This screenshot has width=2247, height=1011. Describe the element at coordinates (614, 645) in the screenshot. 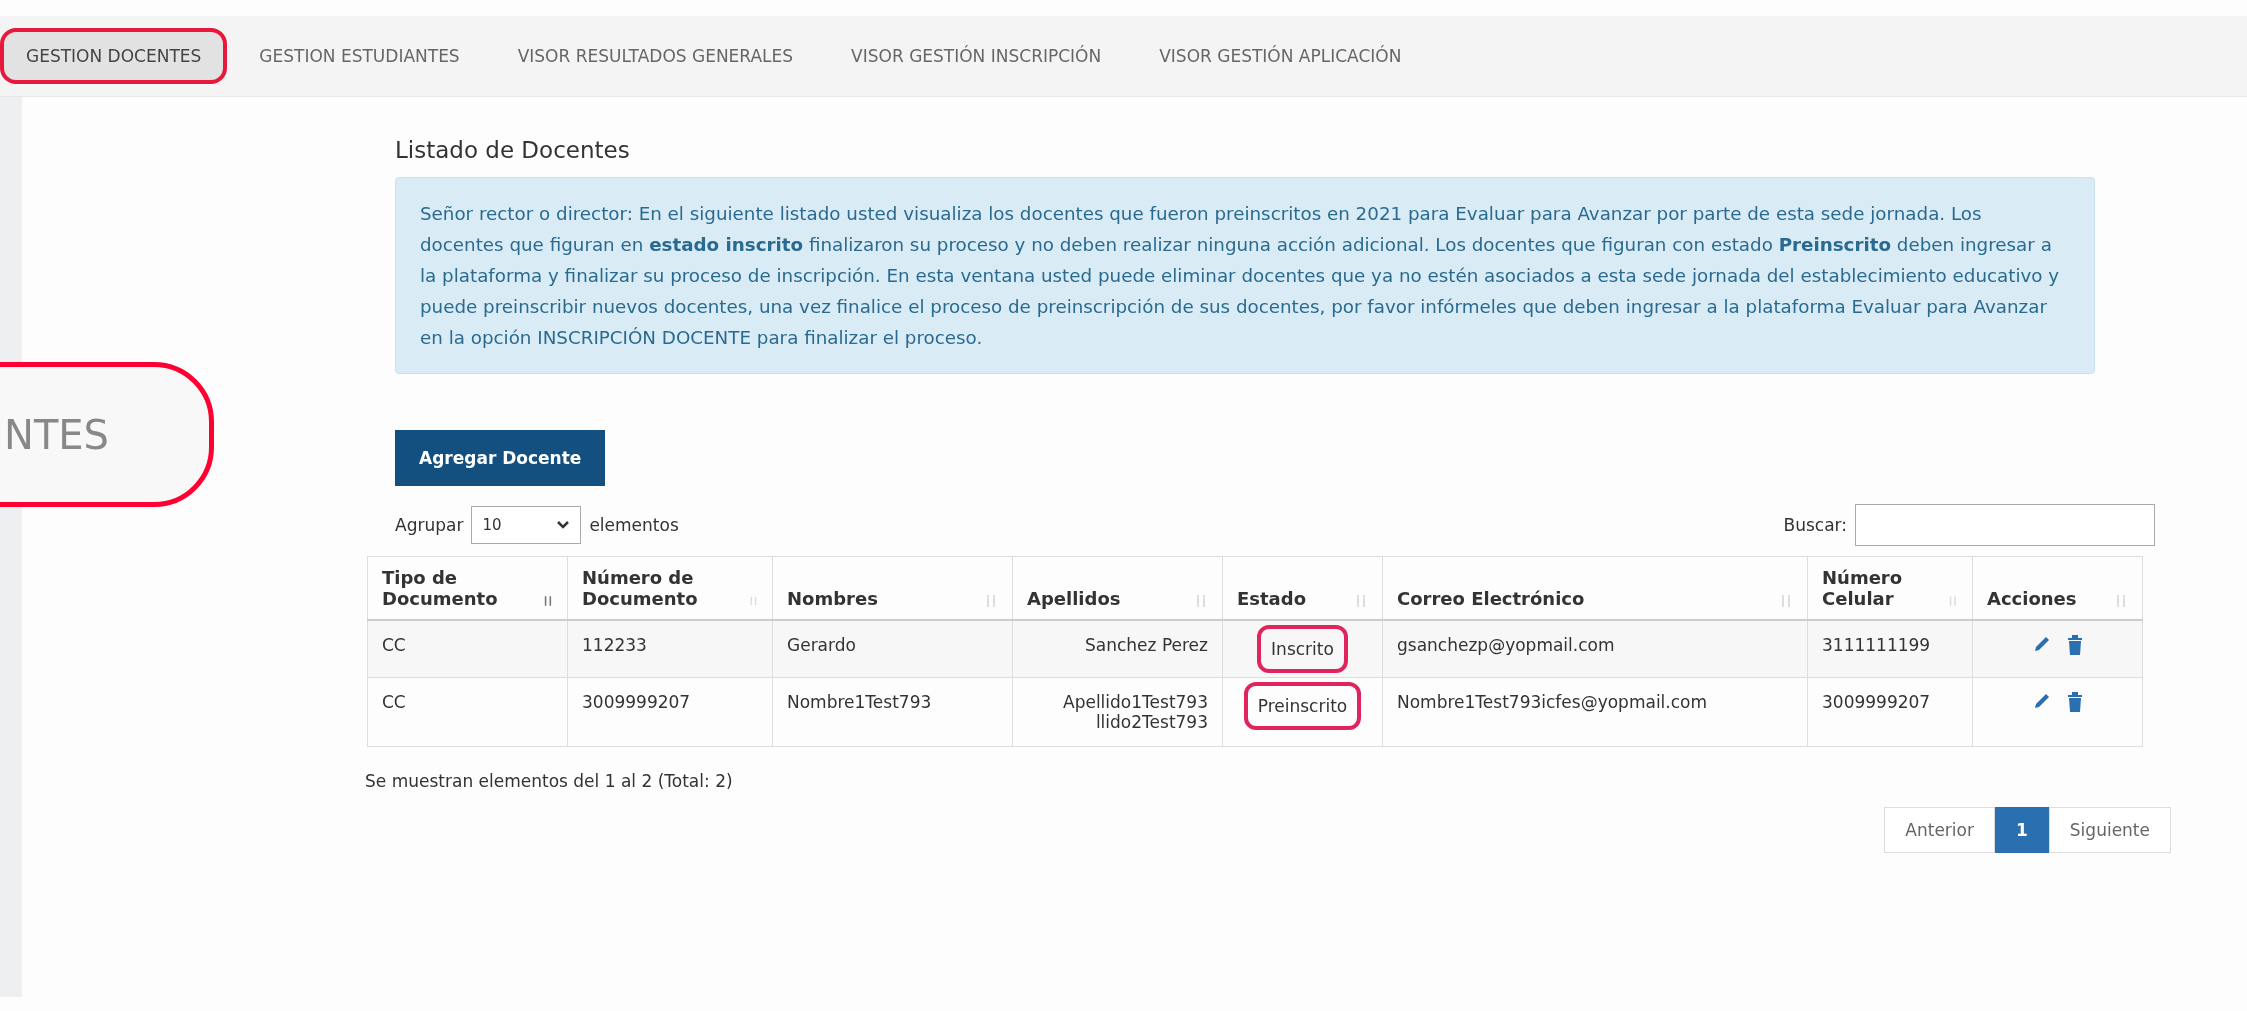

I see `table-cell: 112233` at that location.